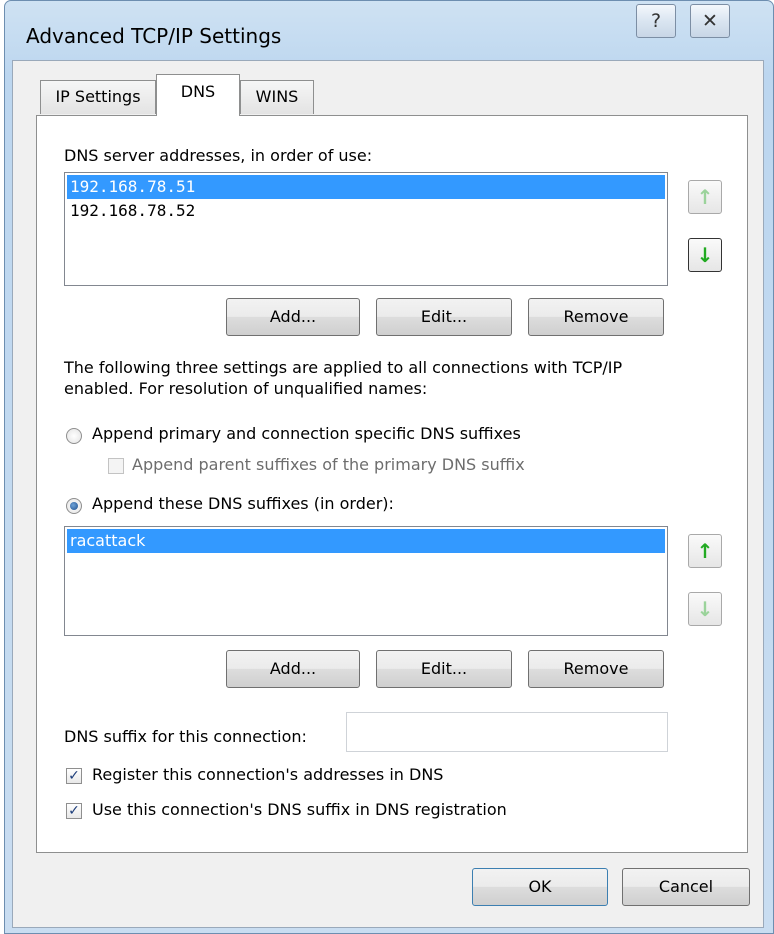  I want to click on move-down-button: ↓, so click(705, 255).